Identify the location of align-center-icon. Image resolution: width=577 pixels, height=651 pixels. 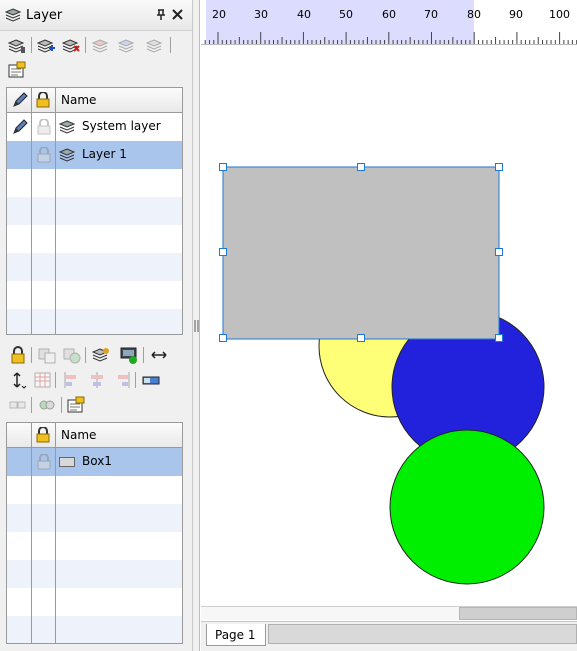
(97, 380).